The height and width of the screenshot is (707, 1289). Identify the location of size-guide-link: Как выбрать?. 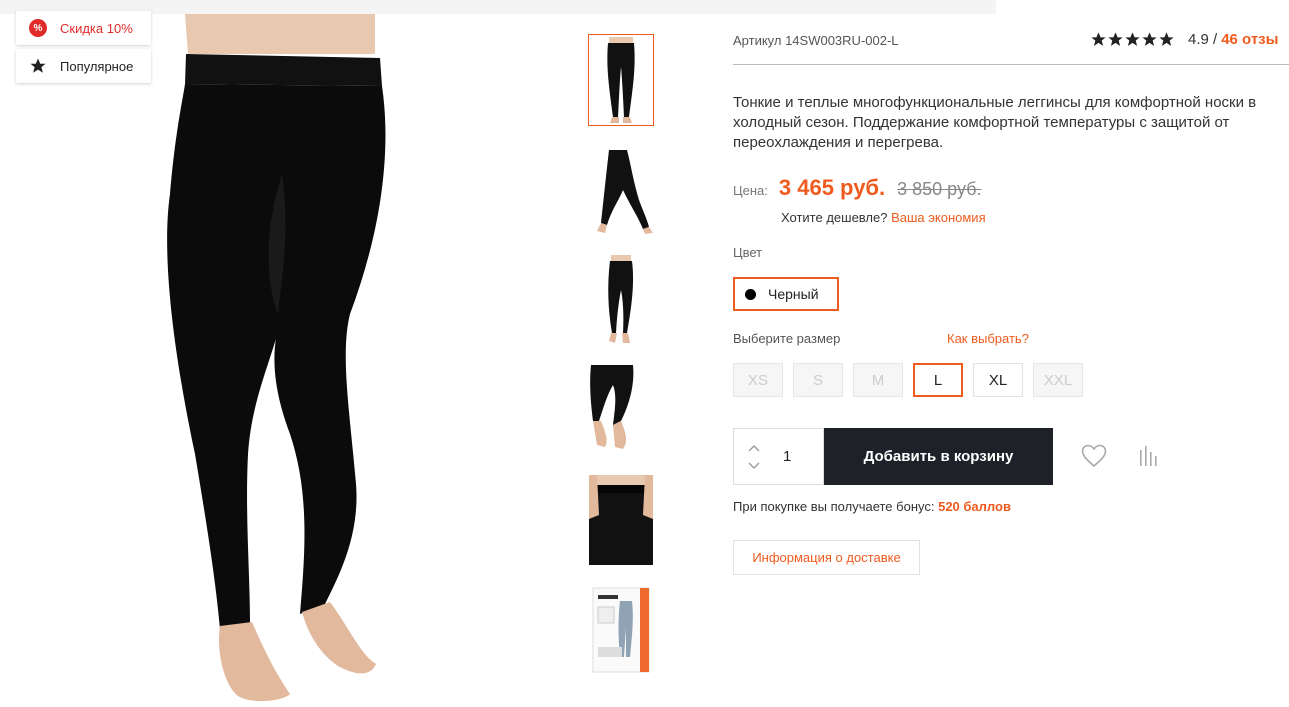
(988, 338).